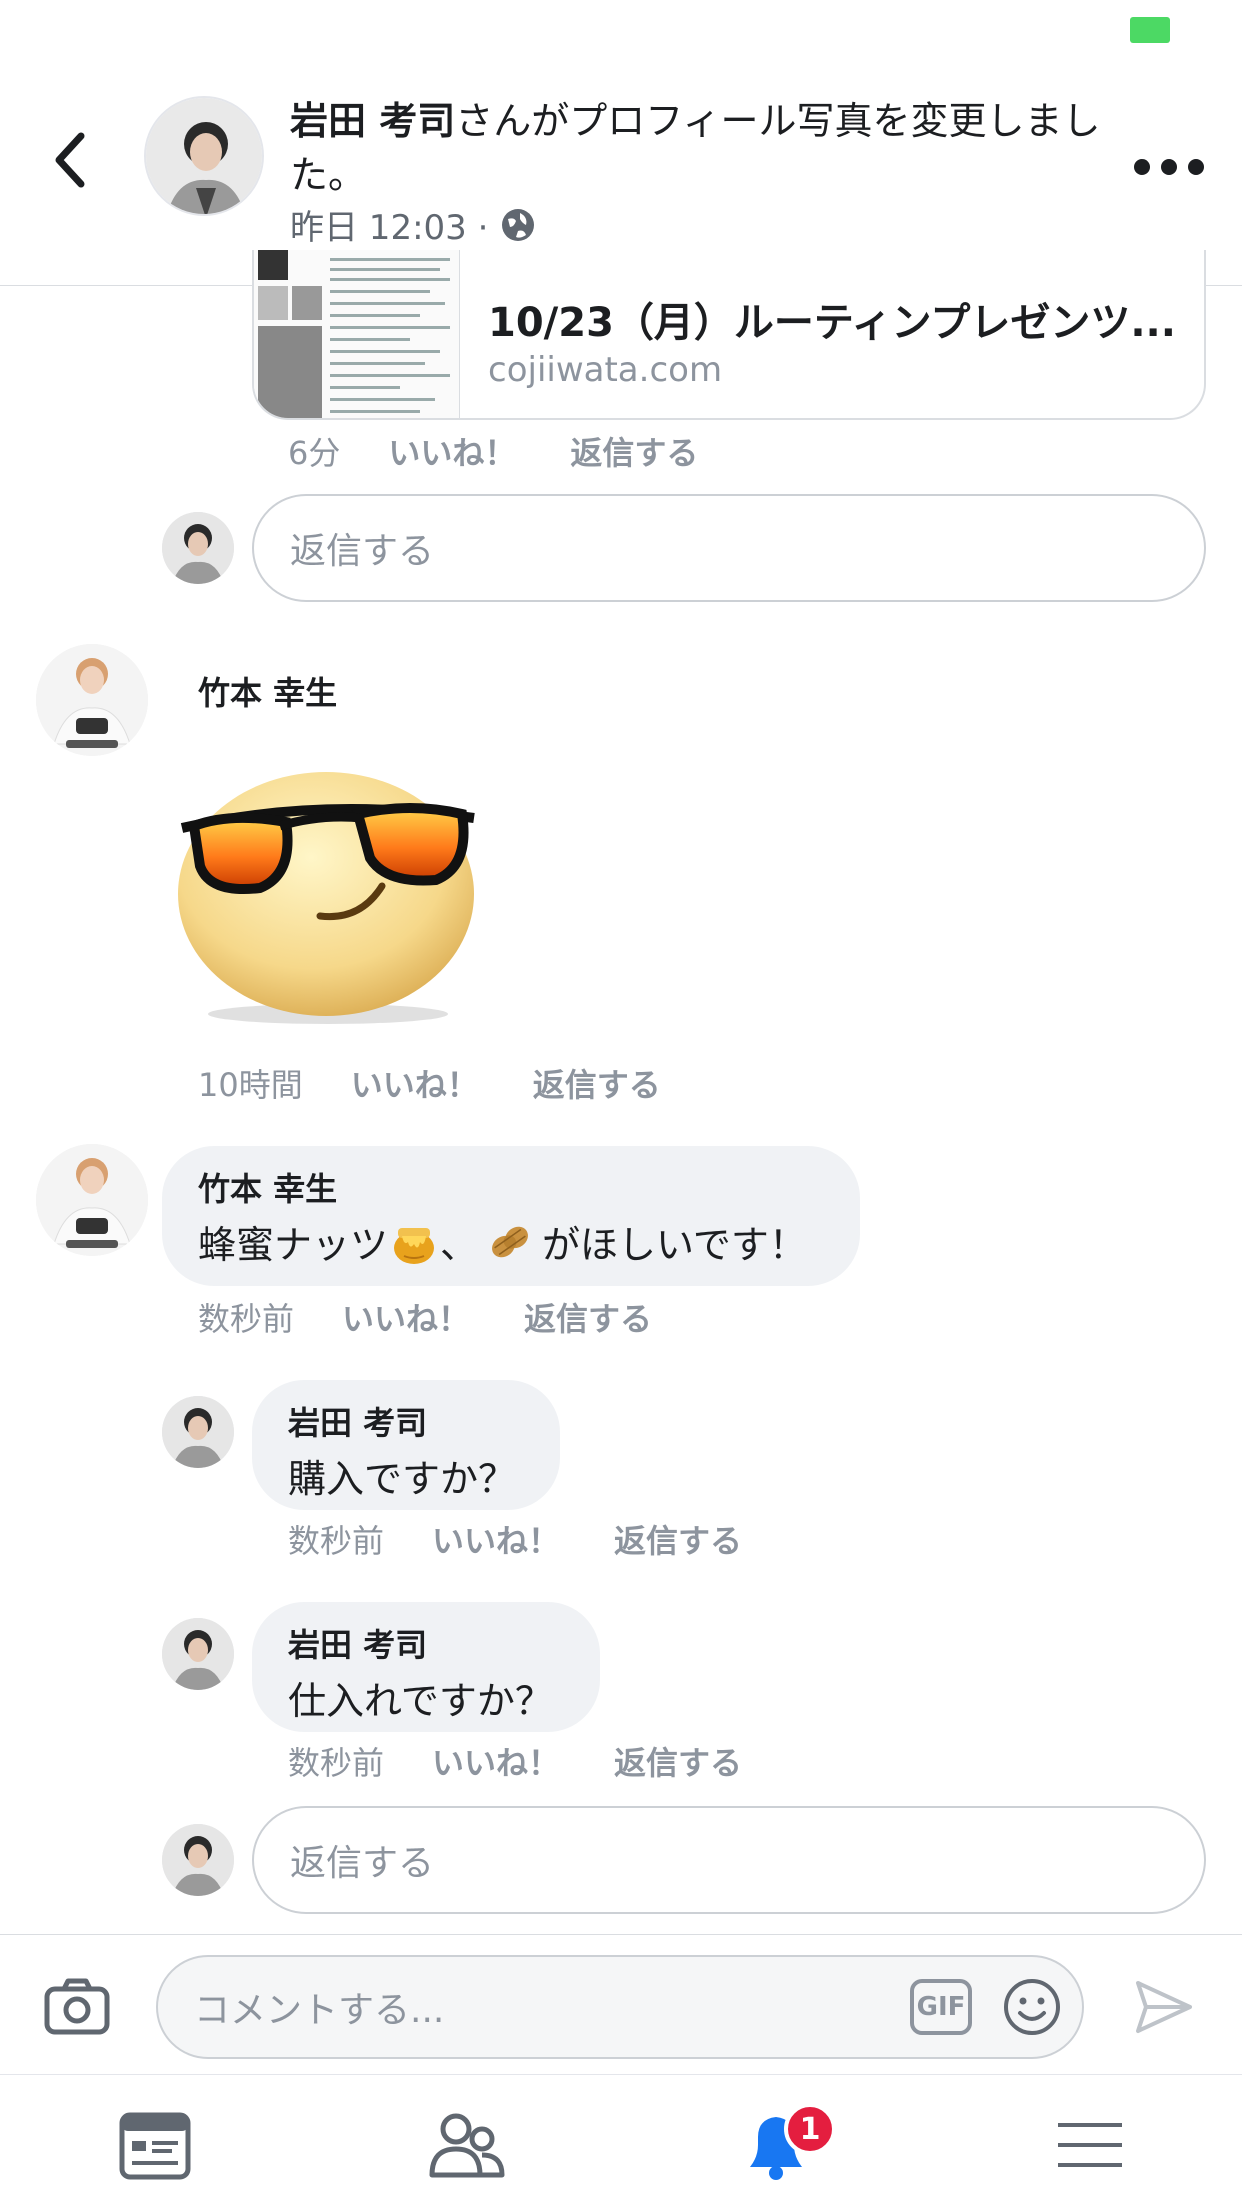 The height and width of the screenshot is (2208, 1242). What do you see at coordinates (700, 148) in the screenshot?
I see `post-title: 岩田 考司さんがプロフィール写真を変更しました。` at bounding box center [700, 148].